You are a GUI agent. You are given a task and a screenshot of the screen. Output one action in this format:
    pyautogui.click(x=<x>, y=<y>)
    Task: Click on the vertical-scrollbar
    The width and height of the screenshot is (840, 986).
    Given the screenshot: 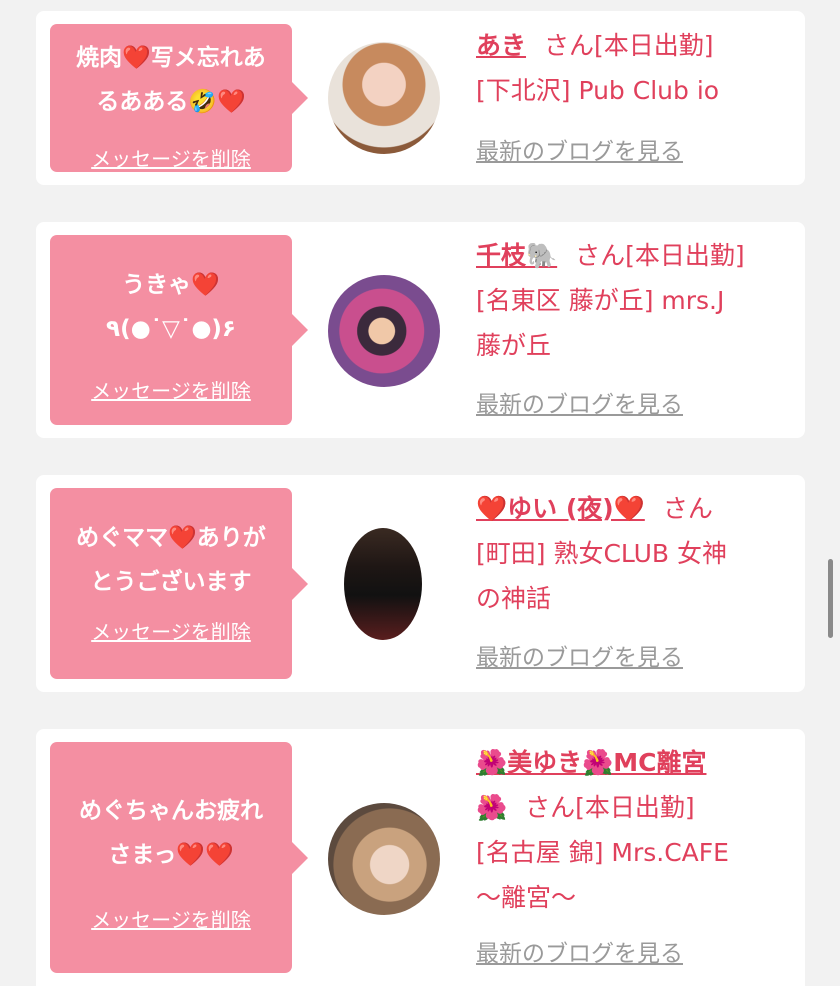 What is the action you would take?
    pyautogui.click(x=830, y=598)
    